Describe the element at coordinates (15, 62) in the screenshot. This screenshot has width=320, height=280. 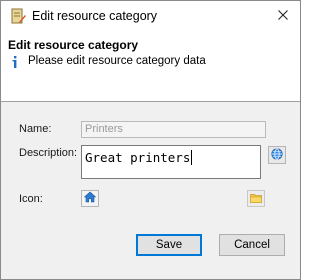
I see `info-icon` at that location.